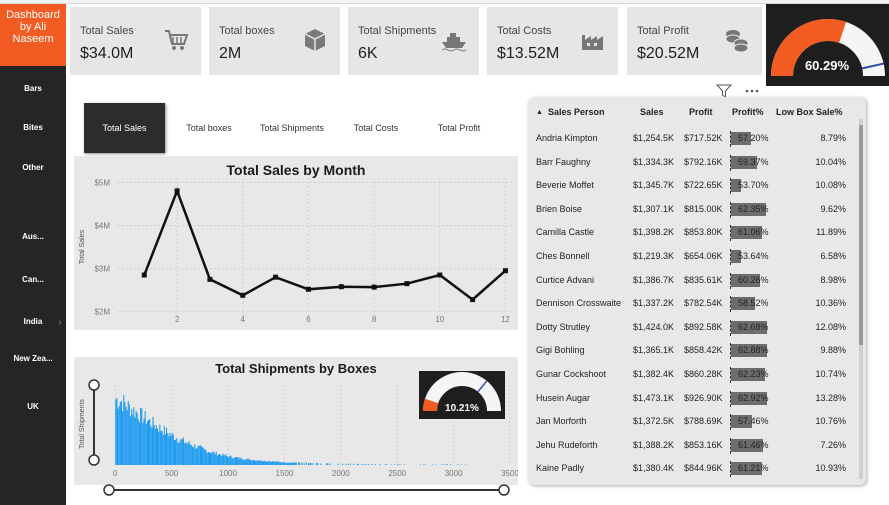 Image resolution: width=889 pixels, height=505 pixels. I want to click on filter-icon, so click(724, 91).